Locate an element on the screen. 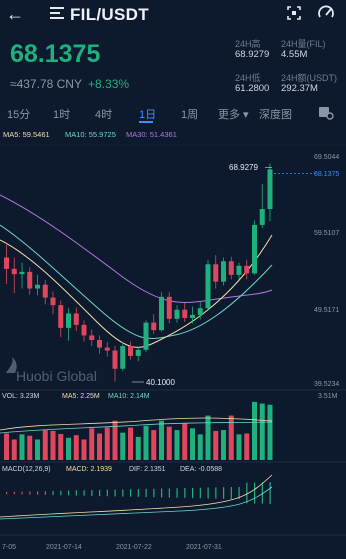 Image resolution: width=346 pixels, height=559 pixels. stat-value: 292.37M is located at coordinates (299, 88).